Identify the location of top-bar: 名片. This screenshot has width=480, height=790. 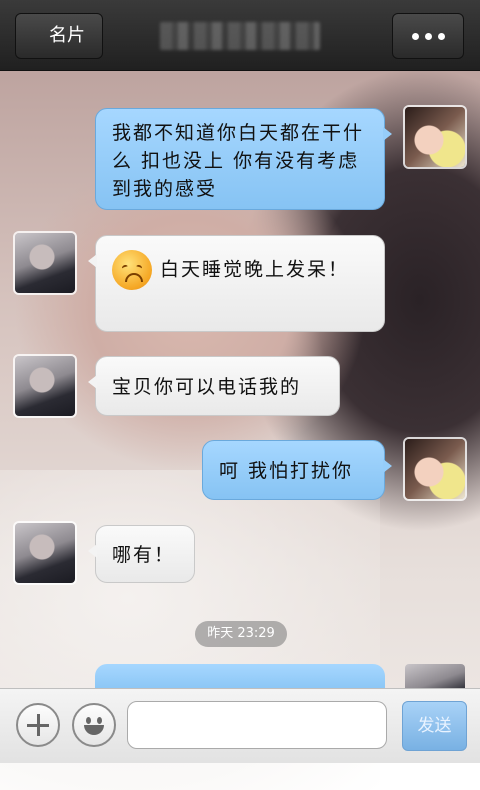
(240, 35).